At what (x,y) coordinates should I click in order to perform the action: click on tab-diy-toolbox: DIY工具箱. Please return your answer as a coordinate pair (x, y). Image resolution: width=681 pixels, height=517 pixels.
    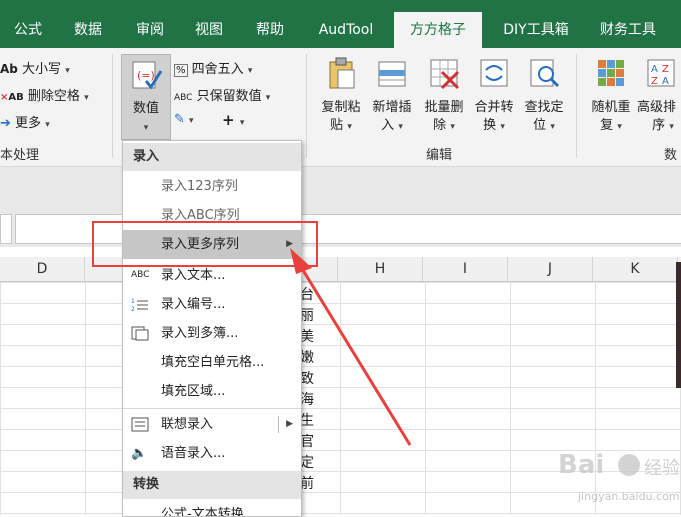
    Looking at the image, I should click on (536, 30).